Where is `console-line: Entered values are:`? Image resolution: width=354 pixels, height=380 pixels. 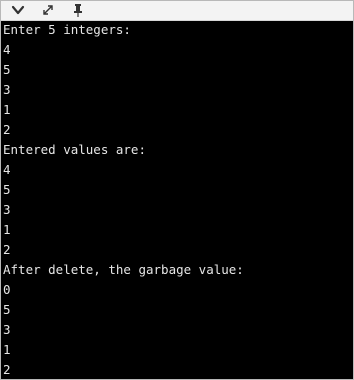 console-line: Entered values are: is located at coordinates (74, 149).